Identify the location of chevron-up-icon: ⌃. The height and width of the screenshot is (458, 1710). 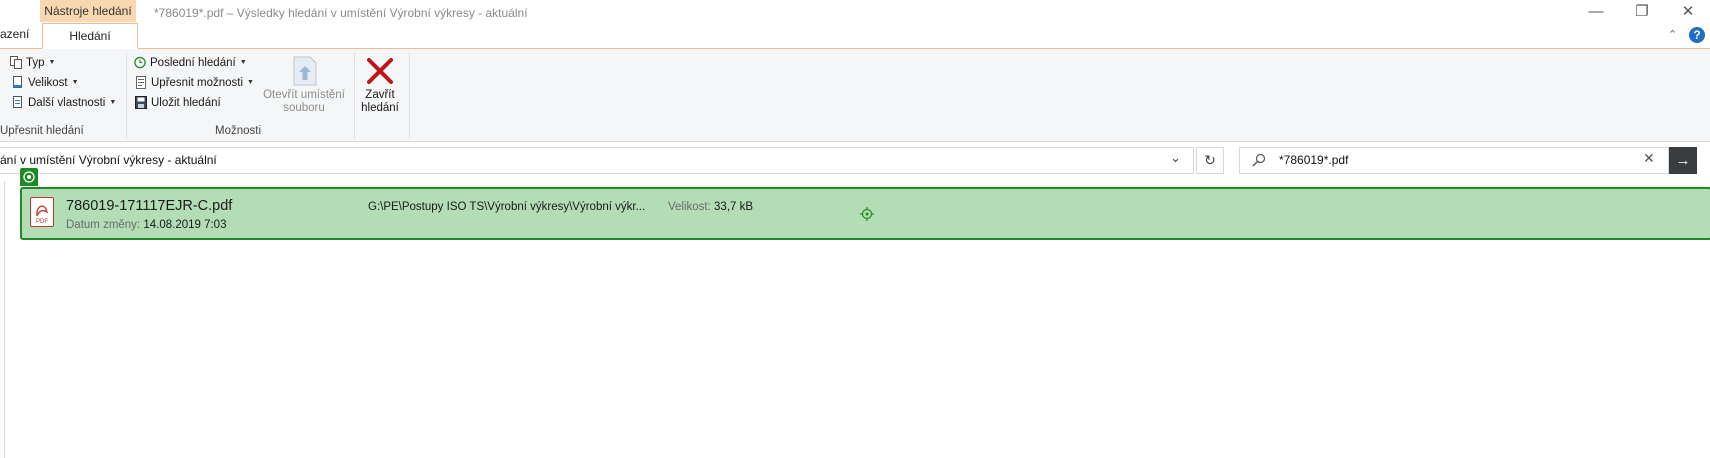
(1672, 34).